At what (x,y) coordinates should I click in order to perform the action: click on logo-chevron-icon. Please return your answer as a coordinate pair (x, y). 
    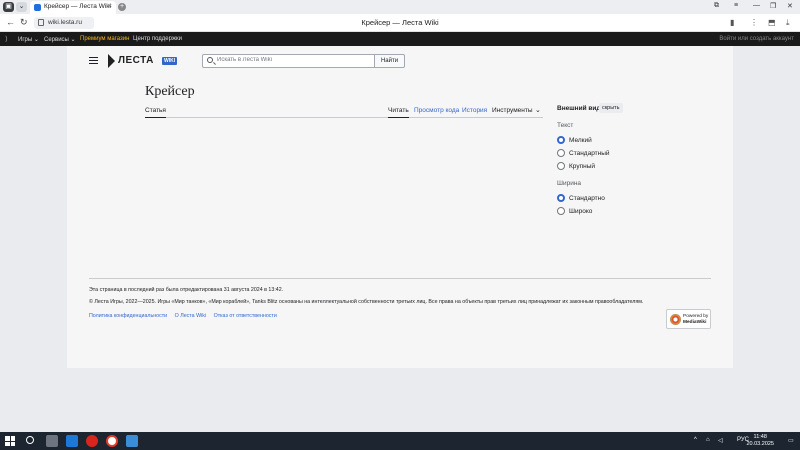
    Looking at the image, I should click on (111, 61).